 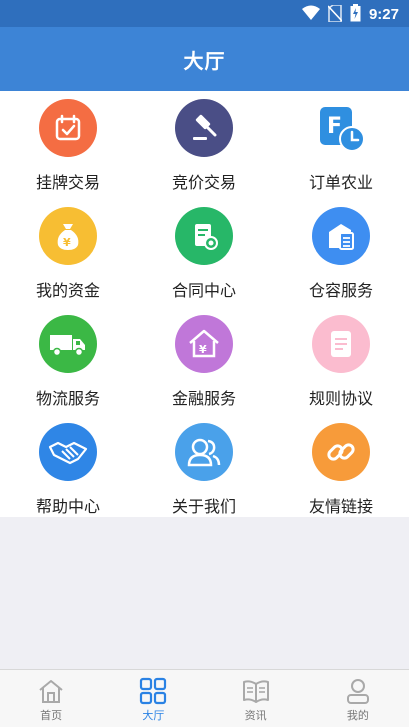 I want to click on grid-item-about-us: 关于我们, so click(x=204, y=473).